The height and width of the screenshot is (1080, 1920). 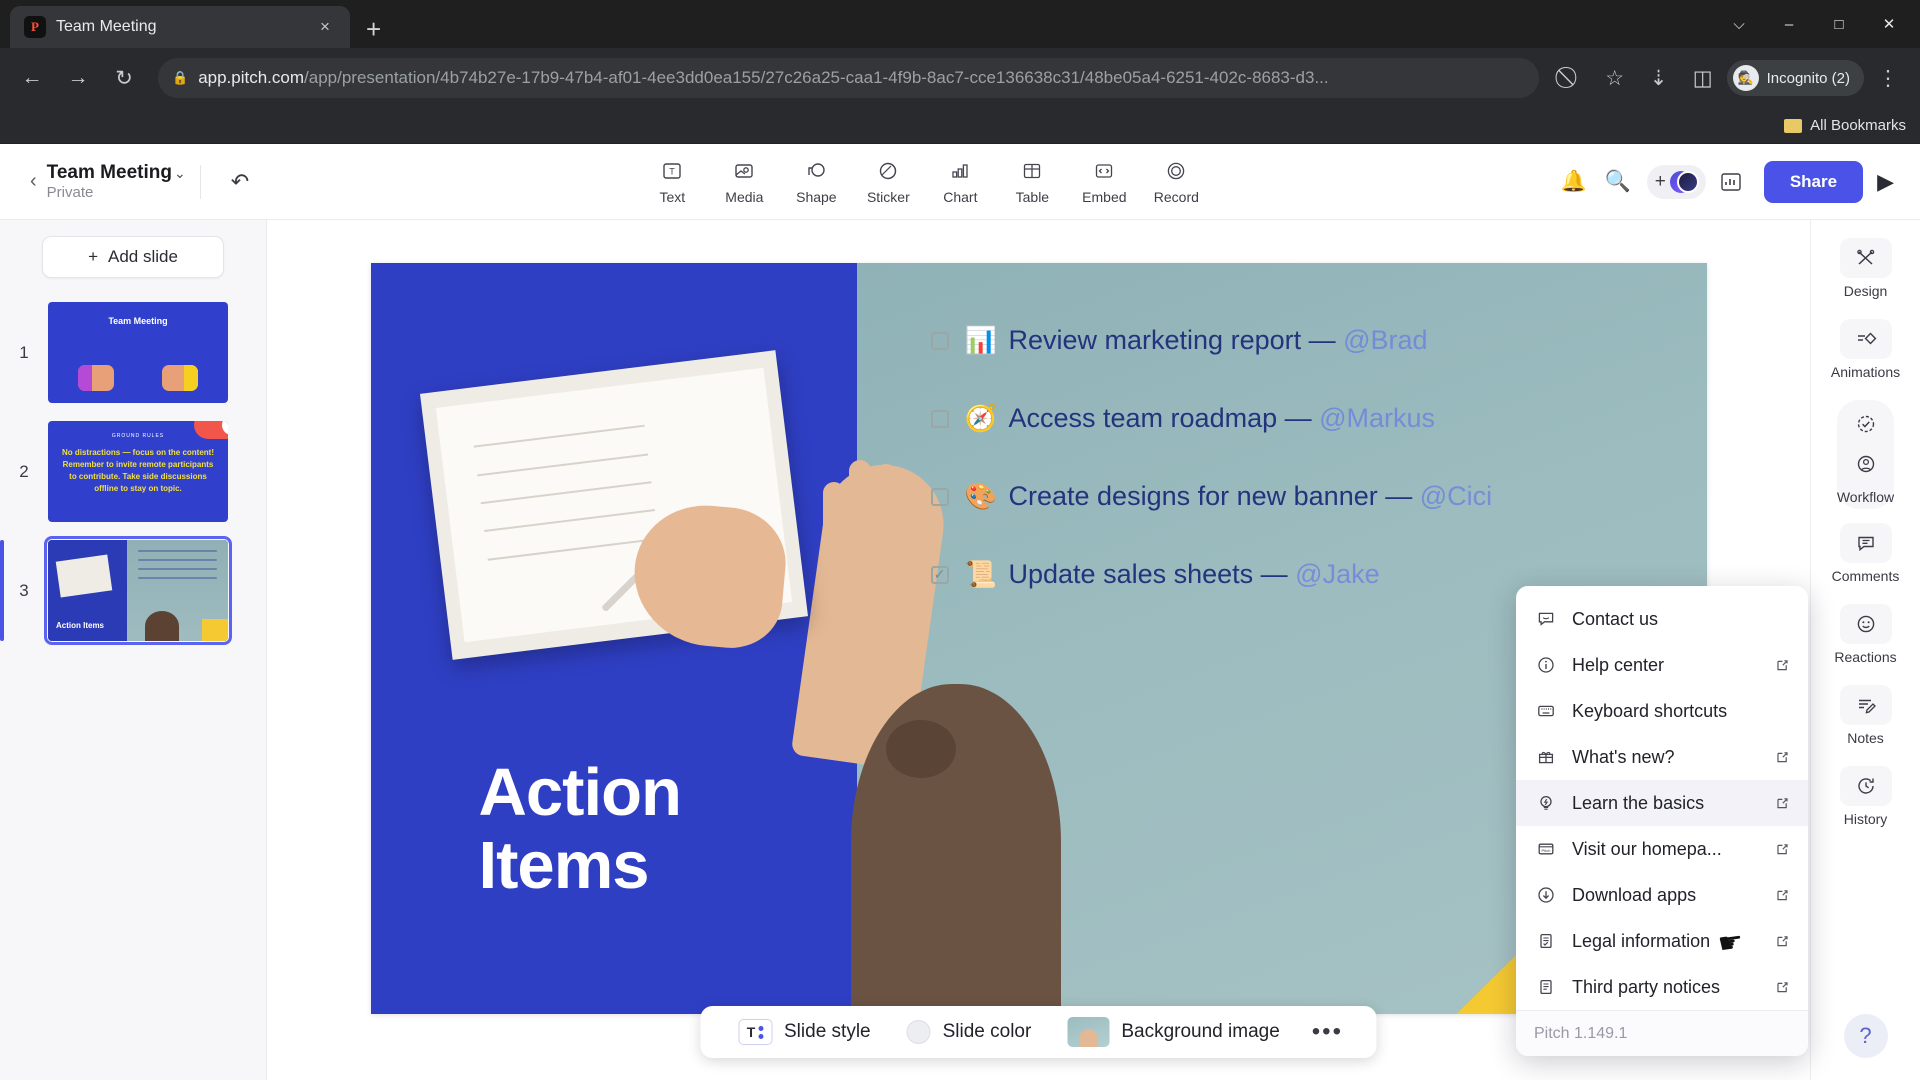 What do you see at coordinates (1662, 987) in the screenshot?
I see `menu-item-third-party-notices: Third party notices` at bounding box center [1662, 987].